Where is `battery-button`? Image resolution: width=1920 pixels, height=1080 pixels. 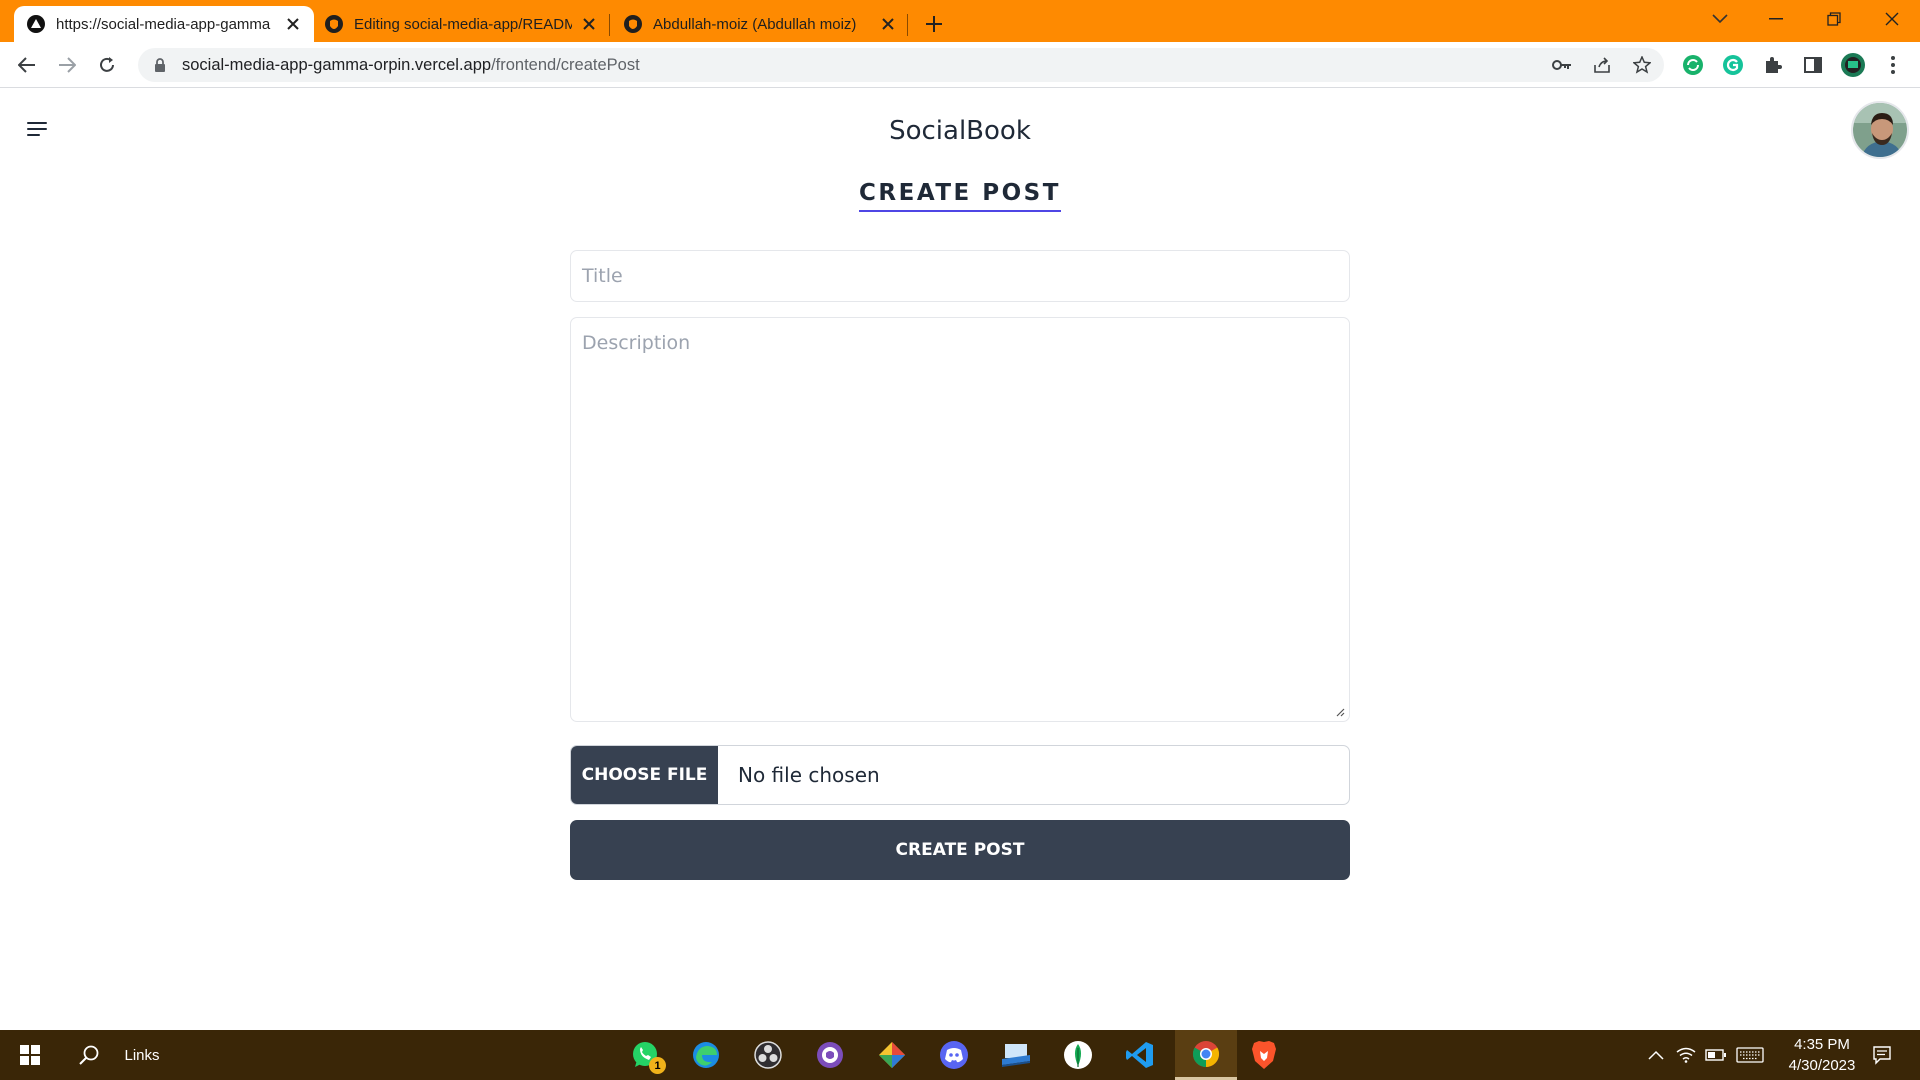 battery-button is located at coordinates (1716, 1055).